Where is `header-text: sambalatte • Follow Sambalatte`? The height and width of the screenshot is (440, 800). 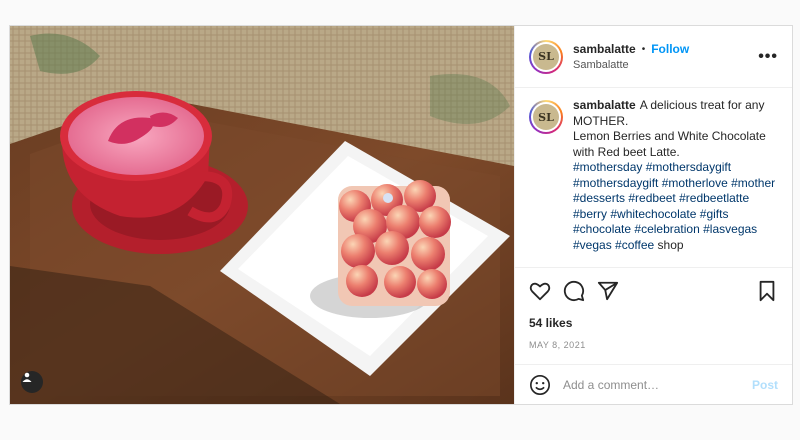 header-text: sambalatte • Follow Sambalatte is located at coordinates (665, 56).